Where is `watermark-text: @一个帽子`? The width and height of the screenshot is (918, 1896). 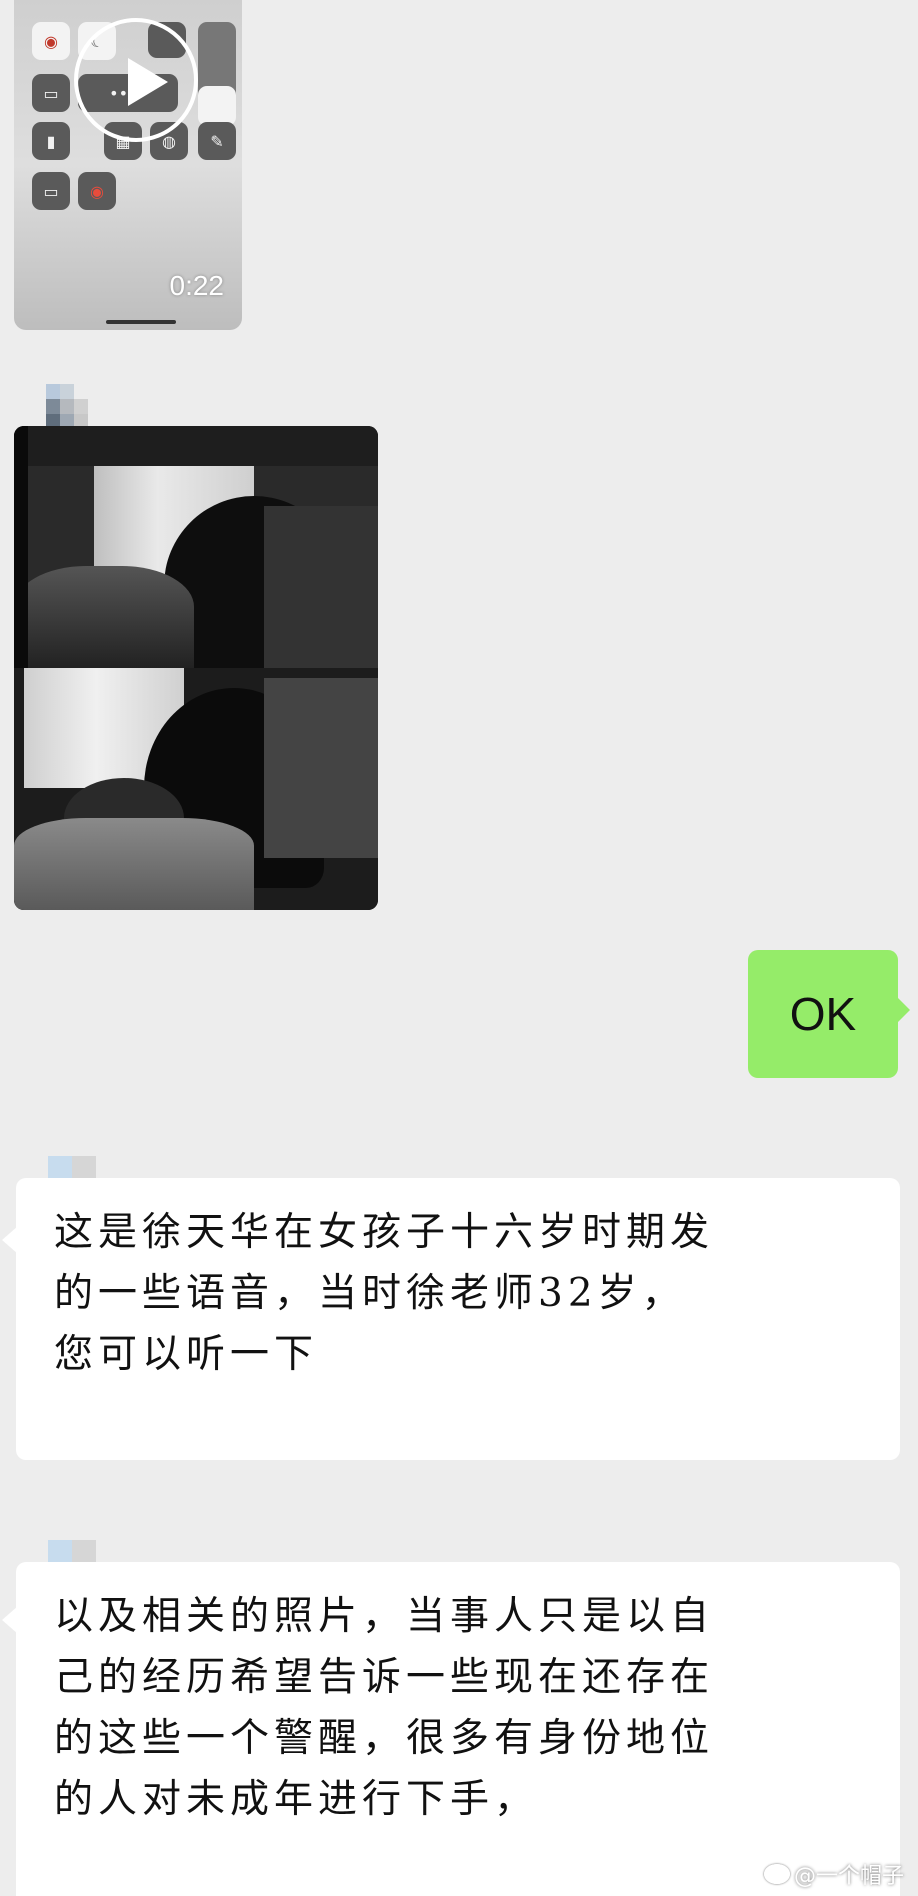 watermark-text: @一个帽子 is located at coordinates (848, 1876).